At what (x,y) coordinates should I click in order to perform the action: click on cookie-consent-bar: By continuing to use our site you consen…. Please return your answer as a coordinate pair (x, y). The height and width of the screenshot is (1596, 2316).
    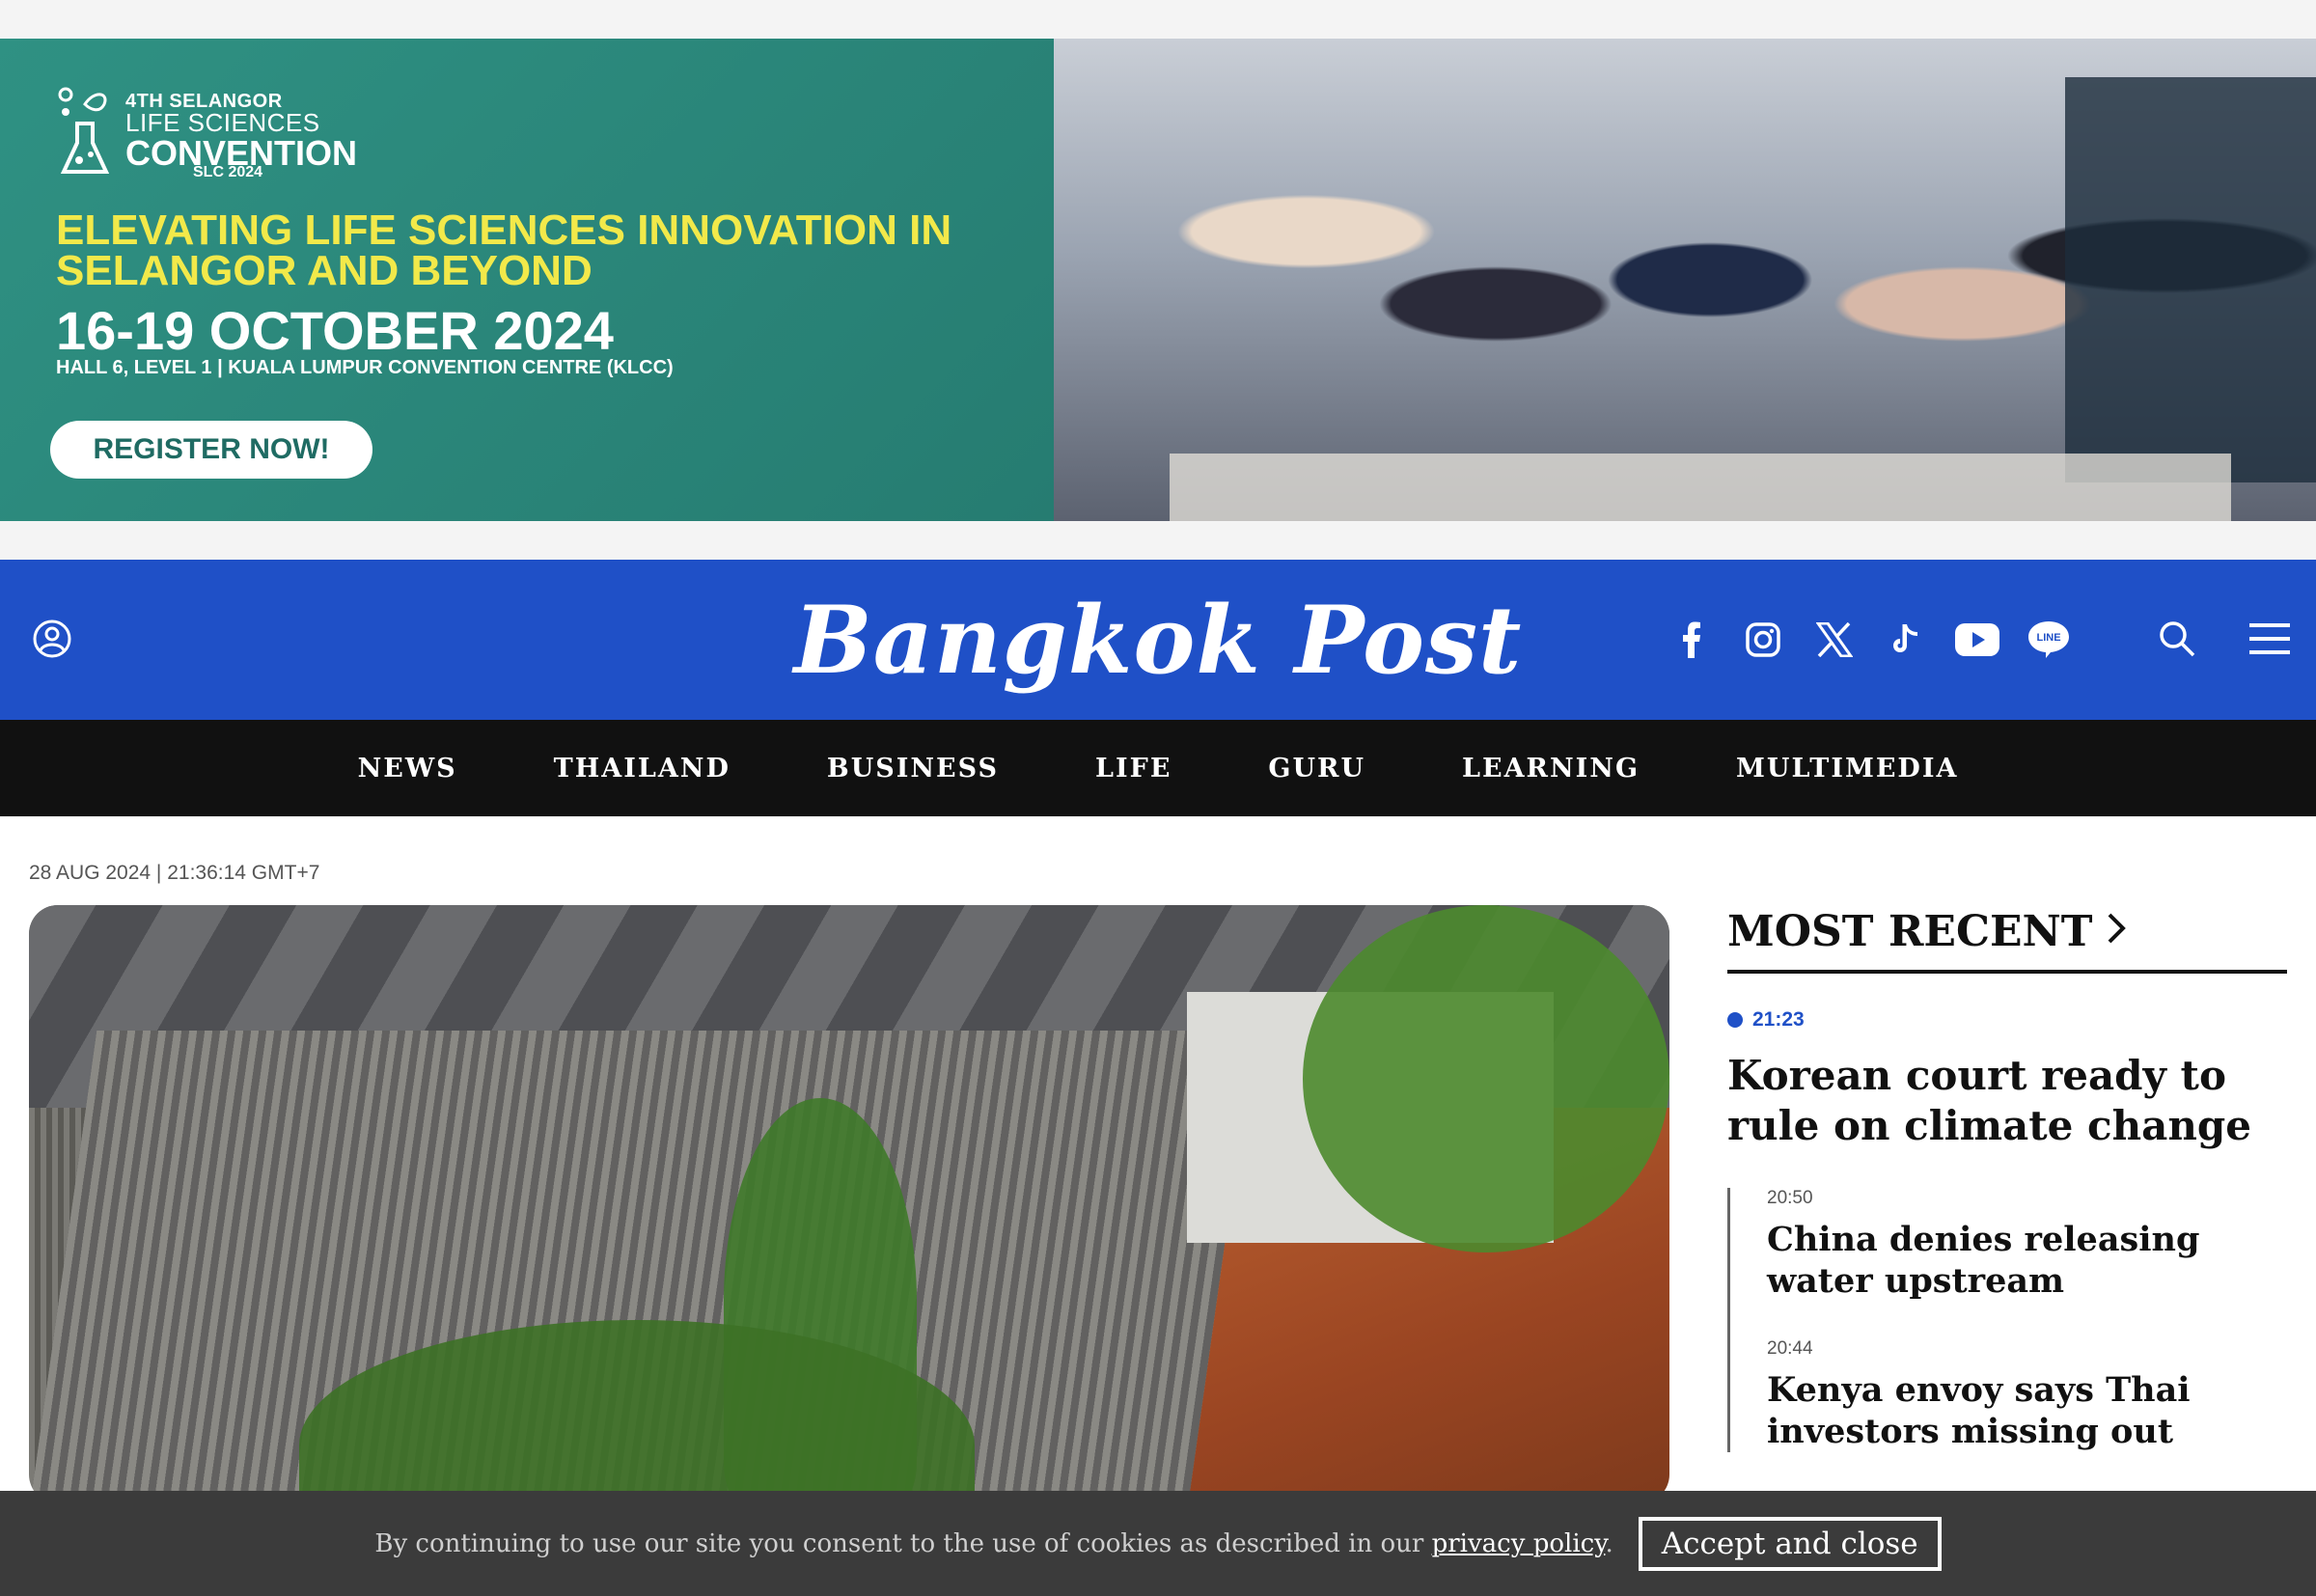
    Looking at the image, I should click on (1158, 1543).